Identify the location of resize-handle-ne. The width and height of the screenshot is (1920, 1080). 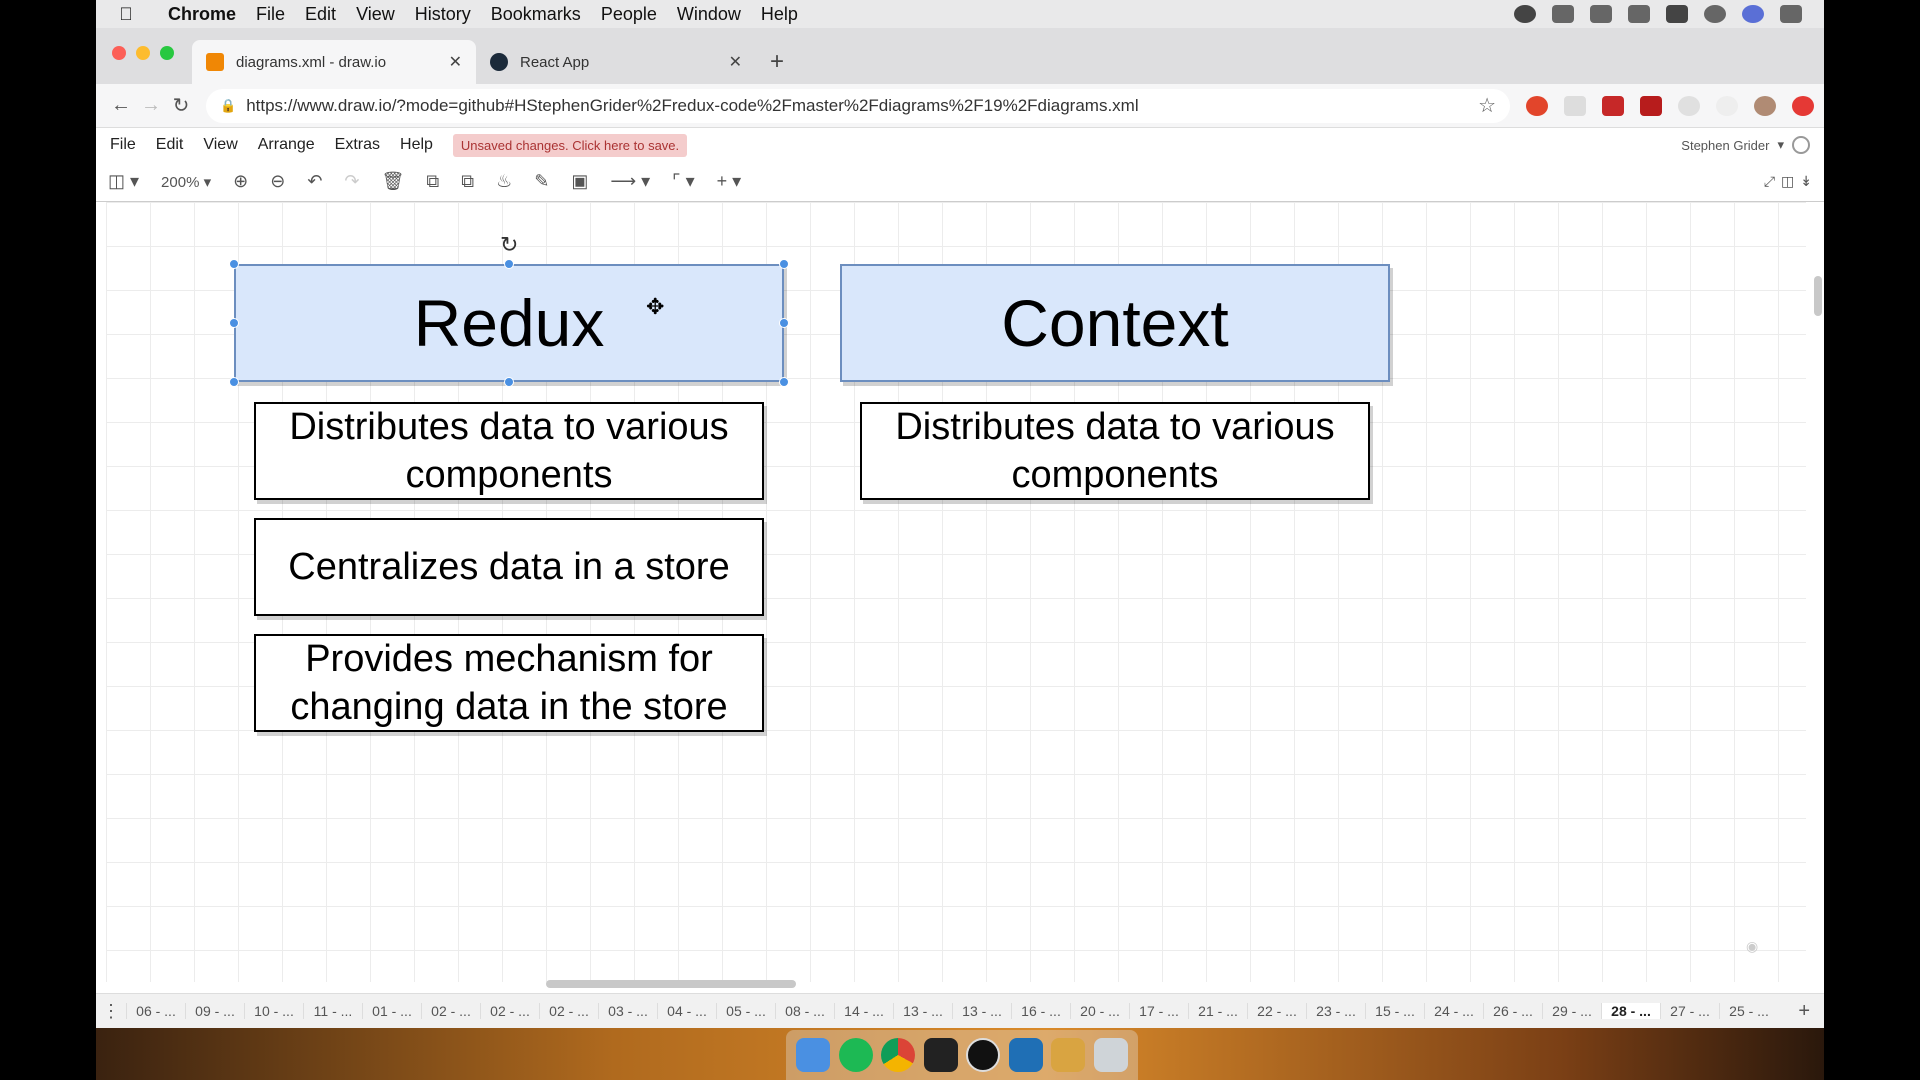
(784, 264).